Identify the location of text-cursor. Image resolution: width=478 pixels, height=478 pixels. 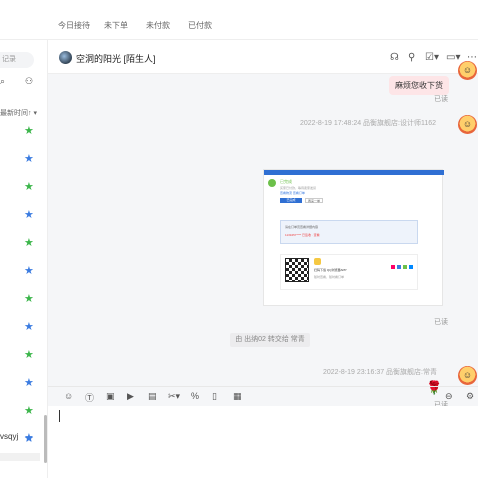
(59, 416).